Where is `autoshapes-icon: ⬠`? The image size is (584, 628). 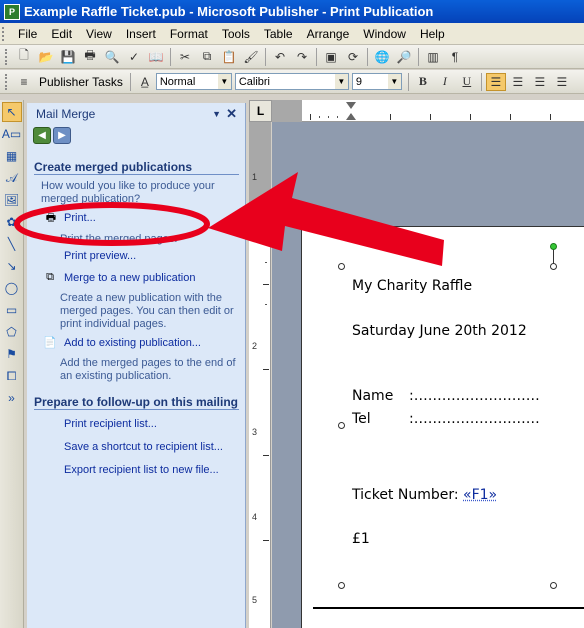 autoshapes-icon: ⬠ is located at coordinates (12, 332).